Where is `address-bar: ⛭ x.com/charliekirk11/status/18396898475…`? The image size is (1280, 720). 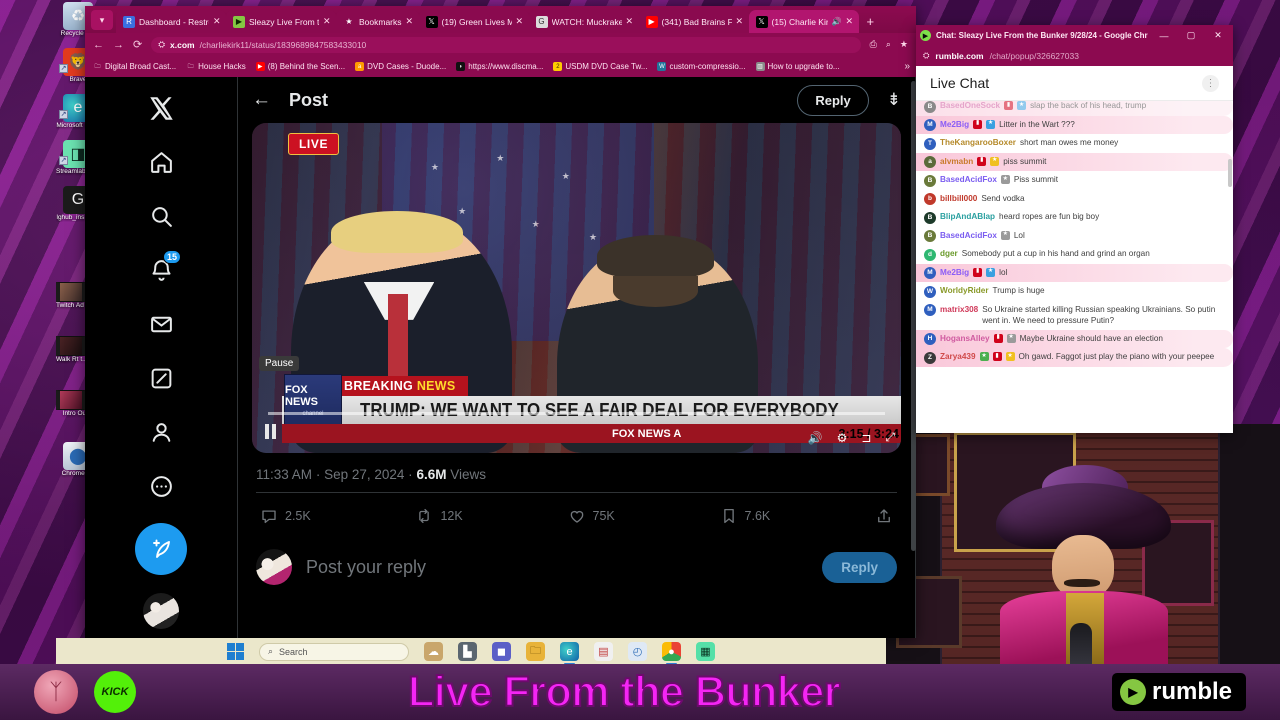 address-bar: ⛭ x.com/charliekirk11/status/18396898475… is located at coordinates (506, 44).